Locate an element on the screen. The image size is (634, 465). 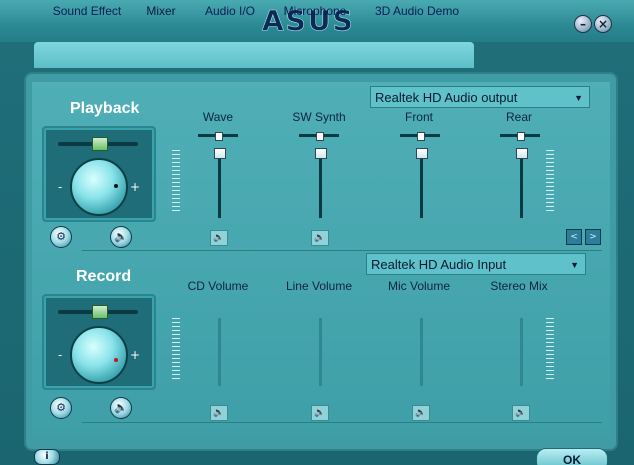
record-master-volume: - + is located at coordinates (99, 342).